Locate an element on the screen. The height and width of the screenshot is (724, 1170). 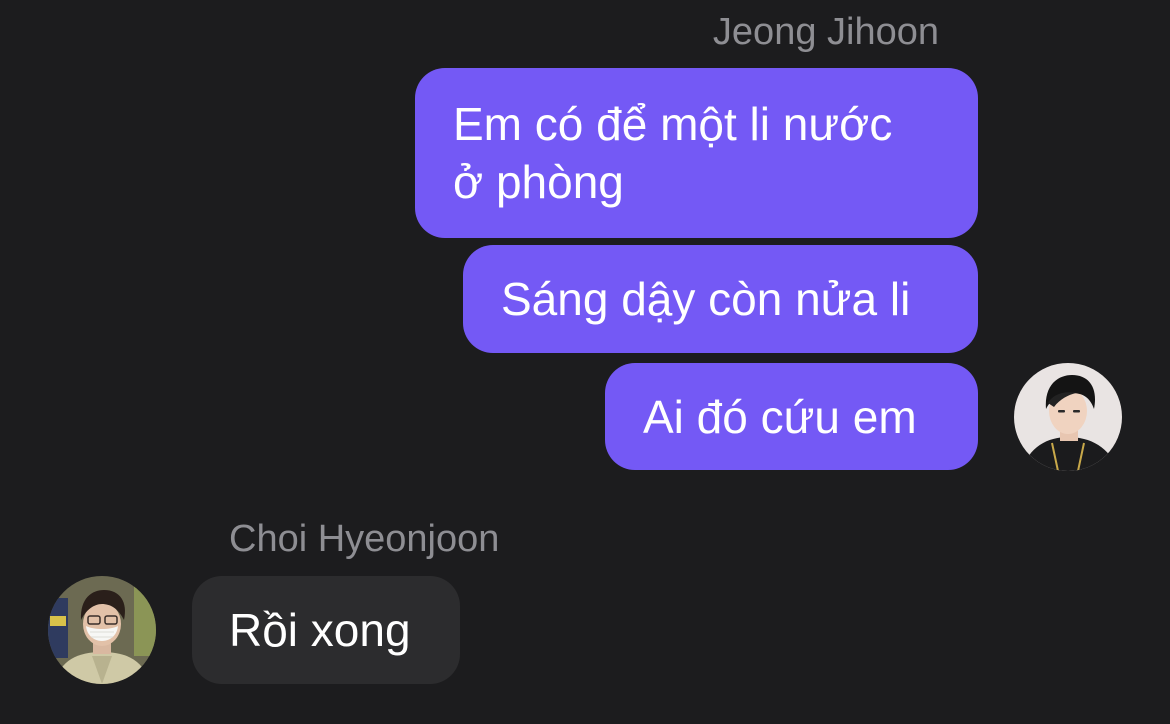
sender-name-choi-hyeonjoon: Choi Hyeonjoon is located at coordinates (364, 539).